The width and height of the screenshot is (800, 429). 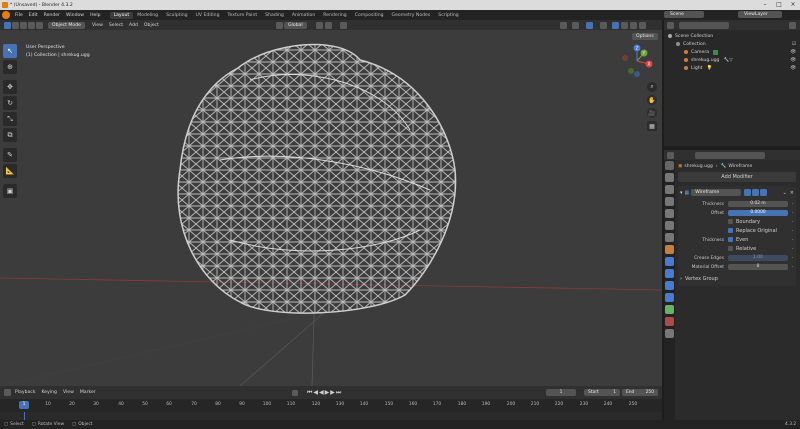 What do you see at coordinates (756, 192) in the screenshot?
I see `viewport-toggle-icon` at bounding box center [756, 192].